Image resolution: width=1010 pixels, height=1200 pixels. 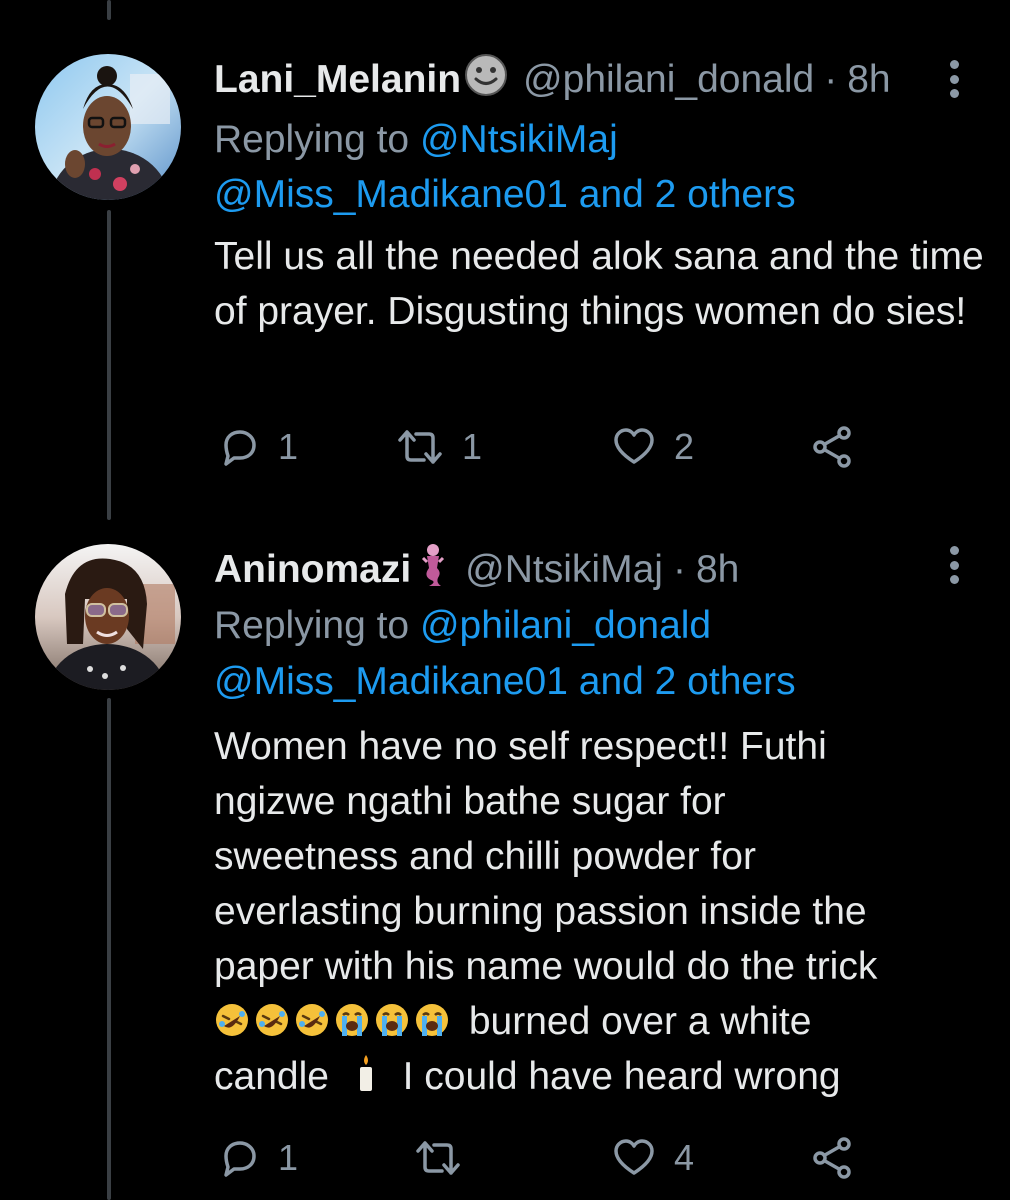 What do you see at coordinates (486, 80) in the screenshot?
I see `slightly-smiling-face-icon` at bounding box center [486, 80].